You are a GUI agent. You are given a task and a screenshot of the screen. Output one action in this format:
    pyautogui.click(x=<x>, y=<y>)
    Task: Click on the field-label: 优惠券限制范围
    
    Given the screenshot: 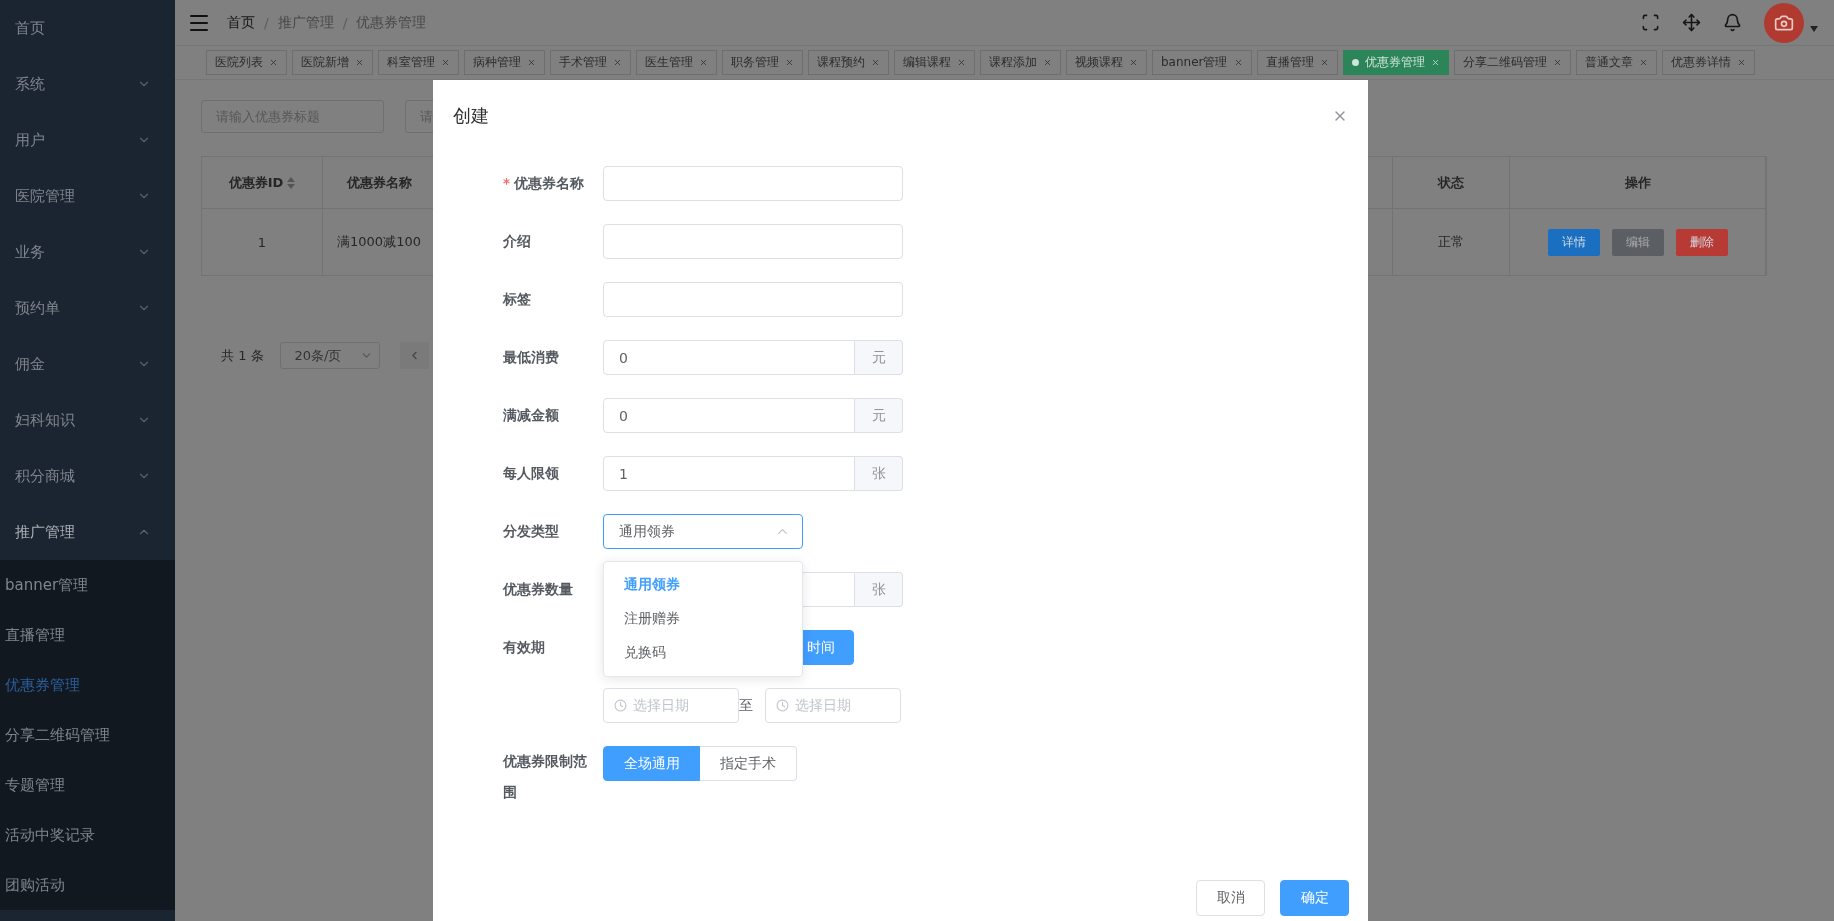 What is the action you would take?
    pyautogui.click(x=545, y=777)
    